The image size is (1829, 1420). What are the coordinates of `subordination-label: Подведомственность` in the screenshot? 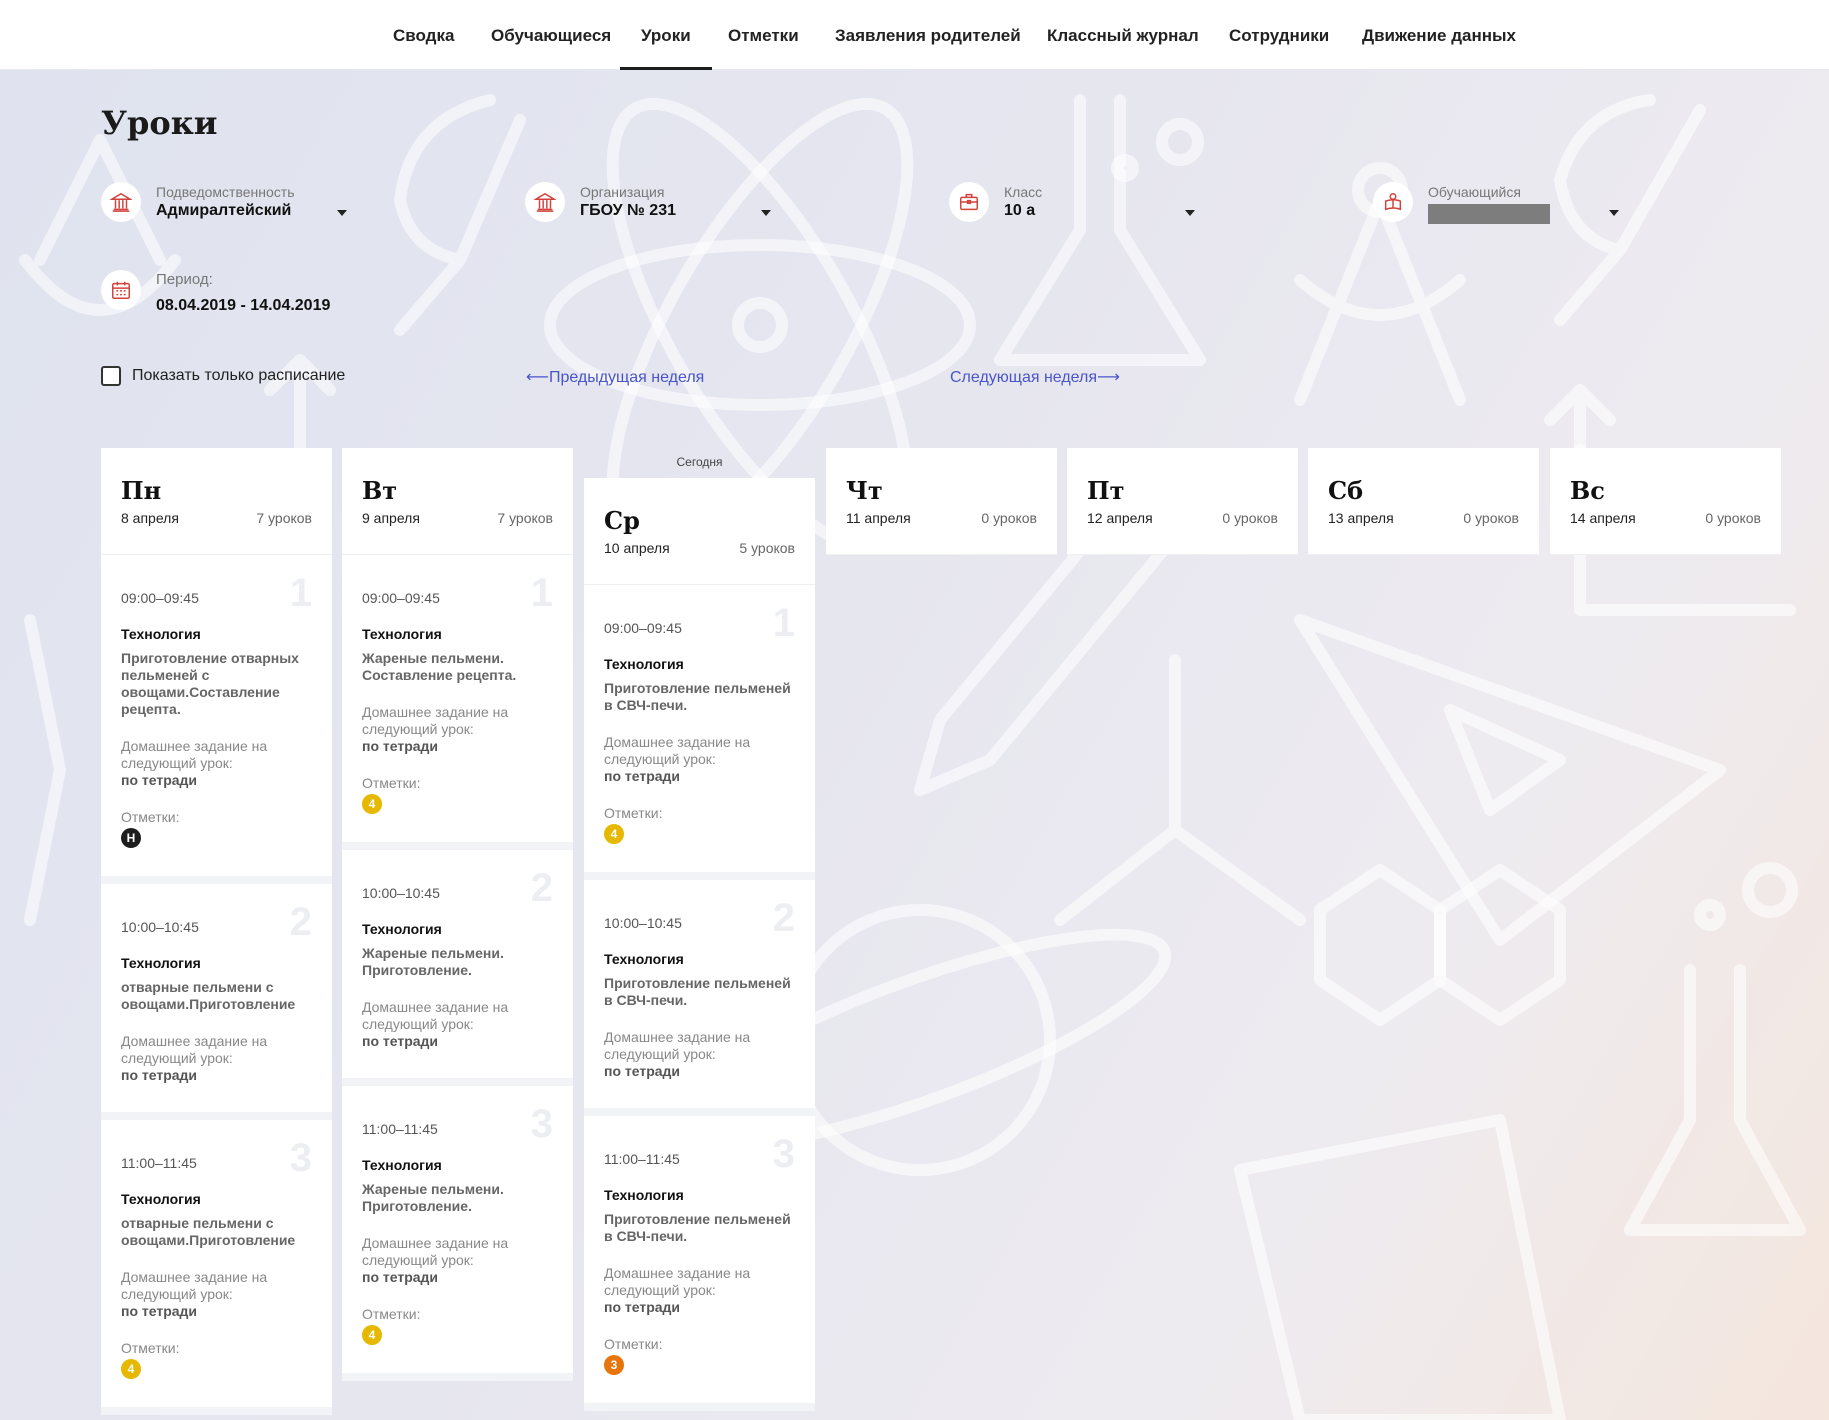 It's located at (225, 192).